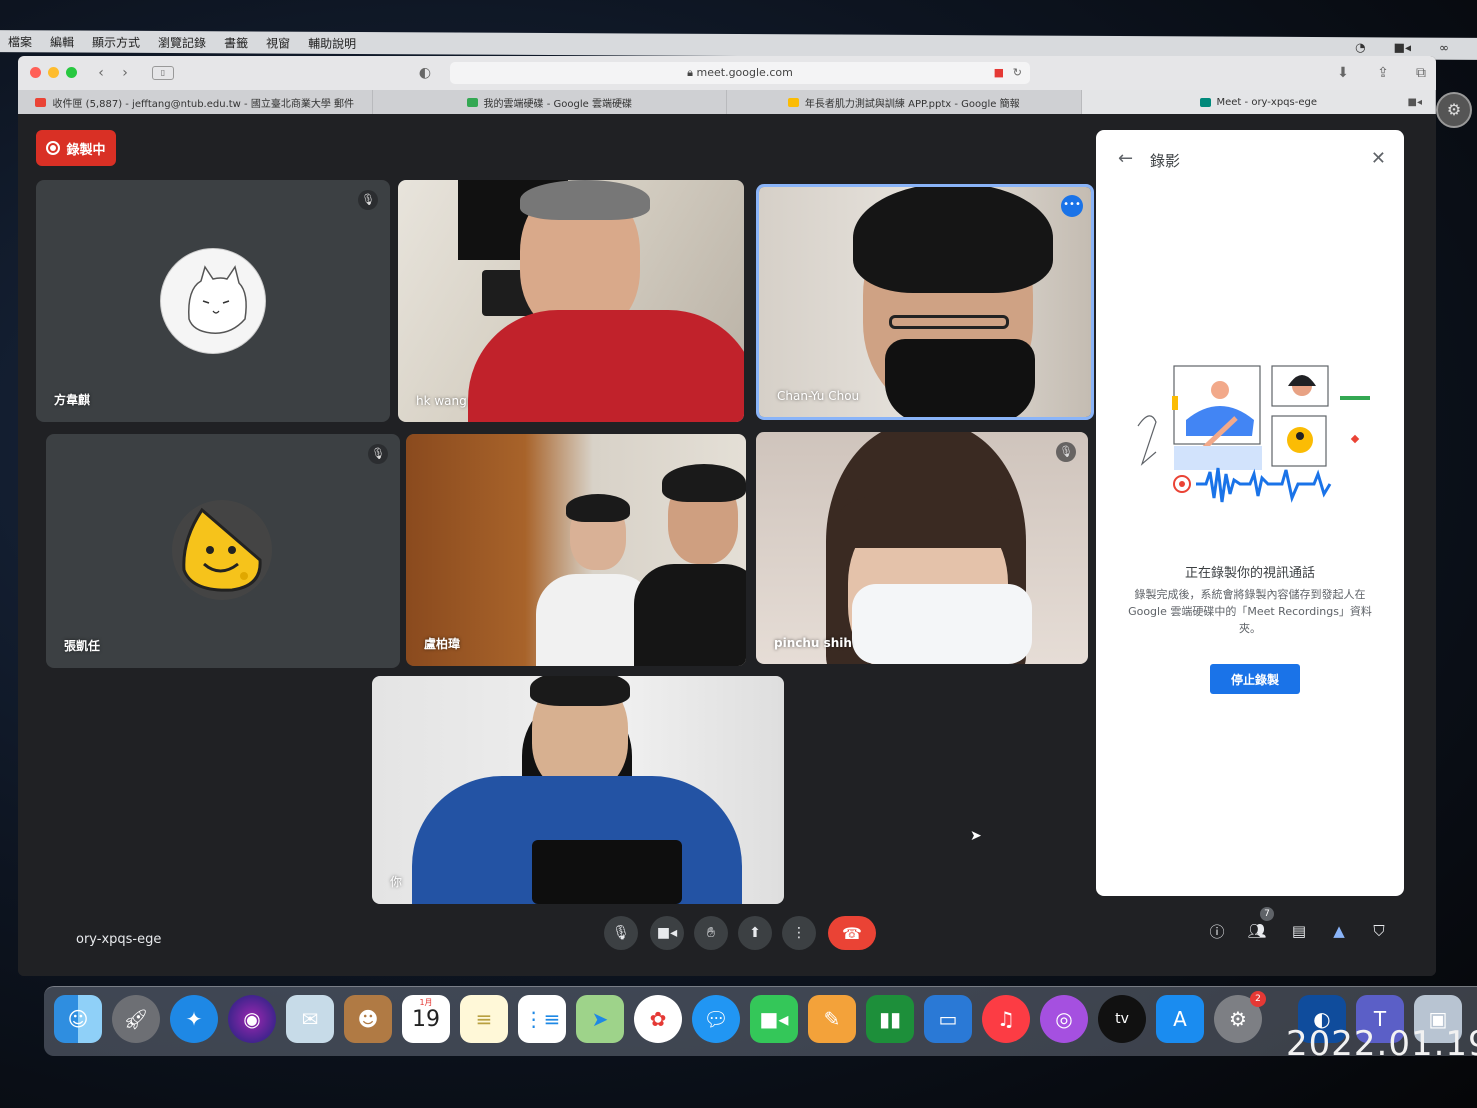 The height and width of the screenshot is (1108, 1477). What do you see at coordinates (1258, 102) in the screenshot?
I see `tab-meet: Meet - ory-xpqs-ege ■◂` at bounding box center [1258, 102].